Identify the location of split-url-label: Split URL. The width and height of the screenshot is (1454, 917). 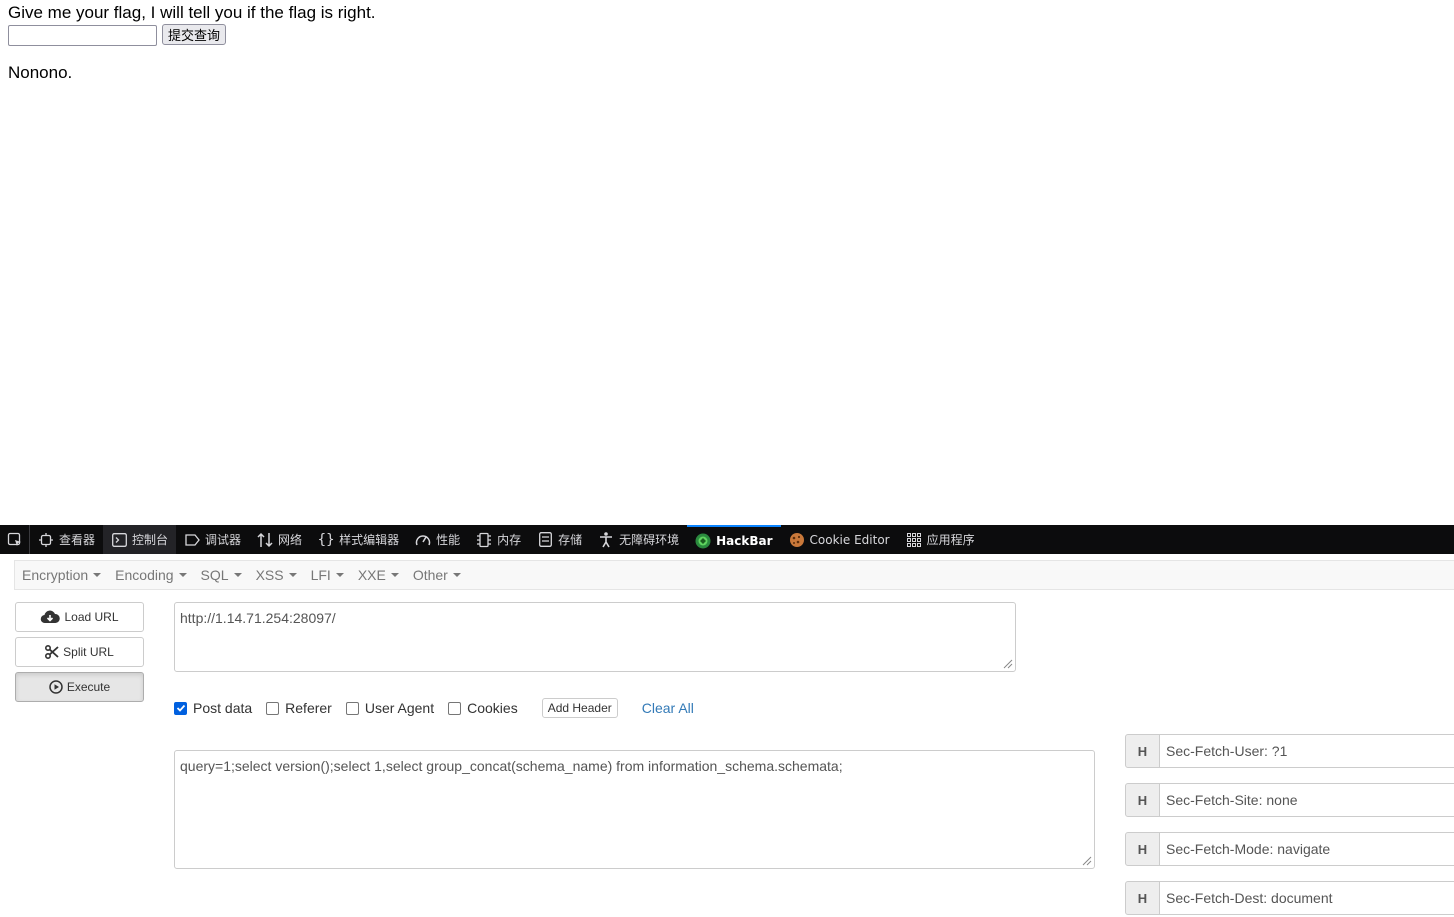
(88, 652).